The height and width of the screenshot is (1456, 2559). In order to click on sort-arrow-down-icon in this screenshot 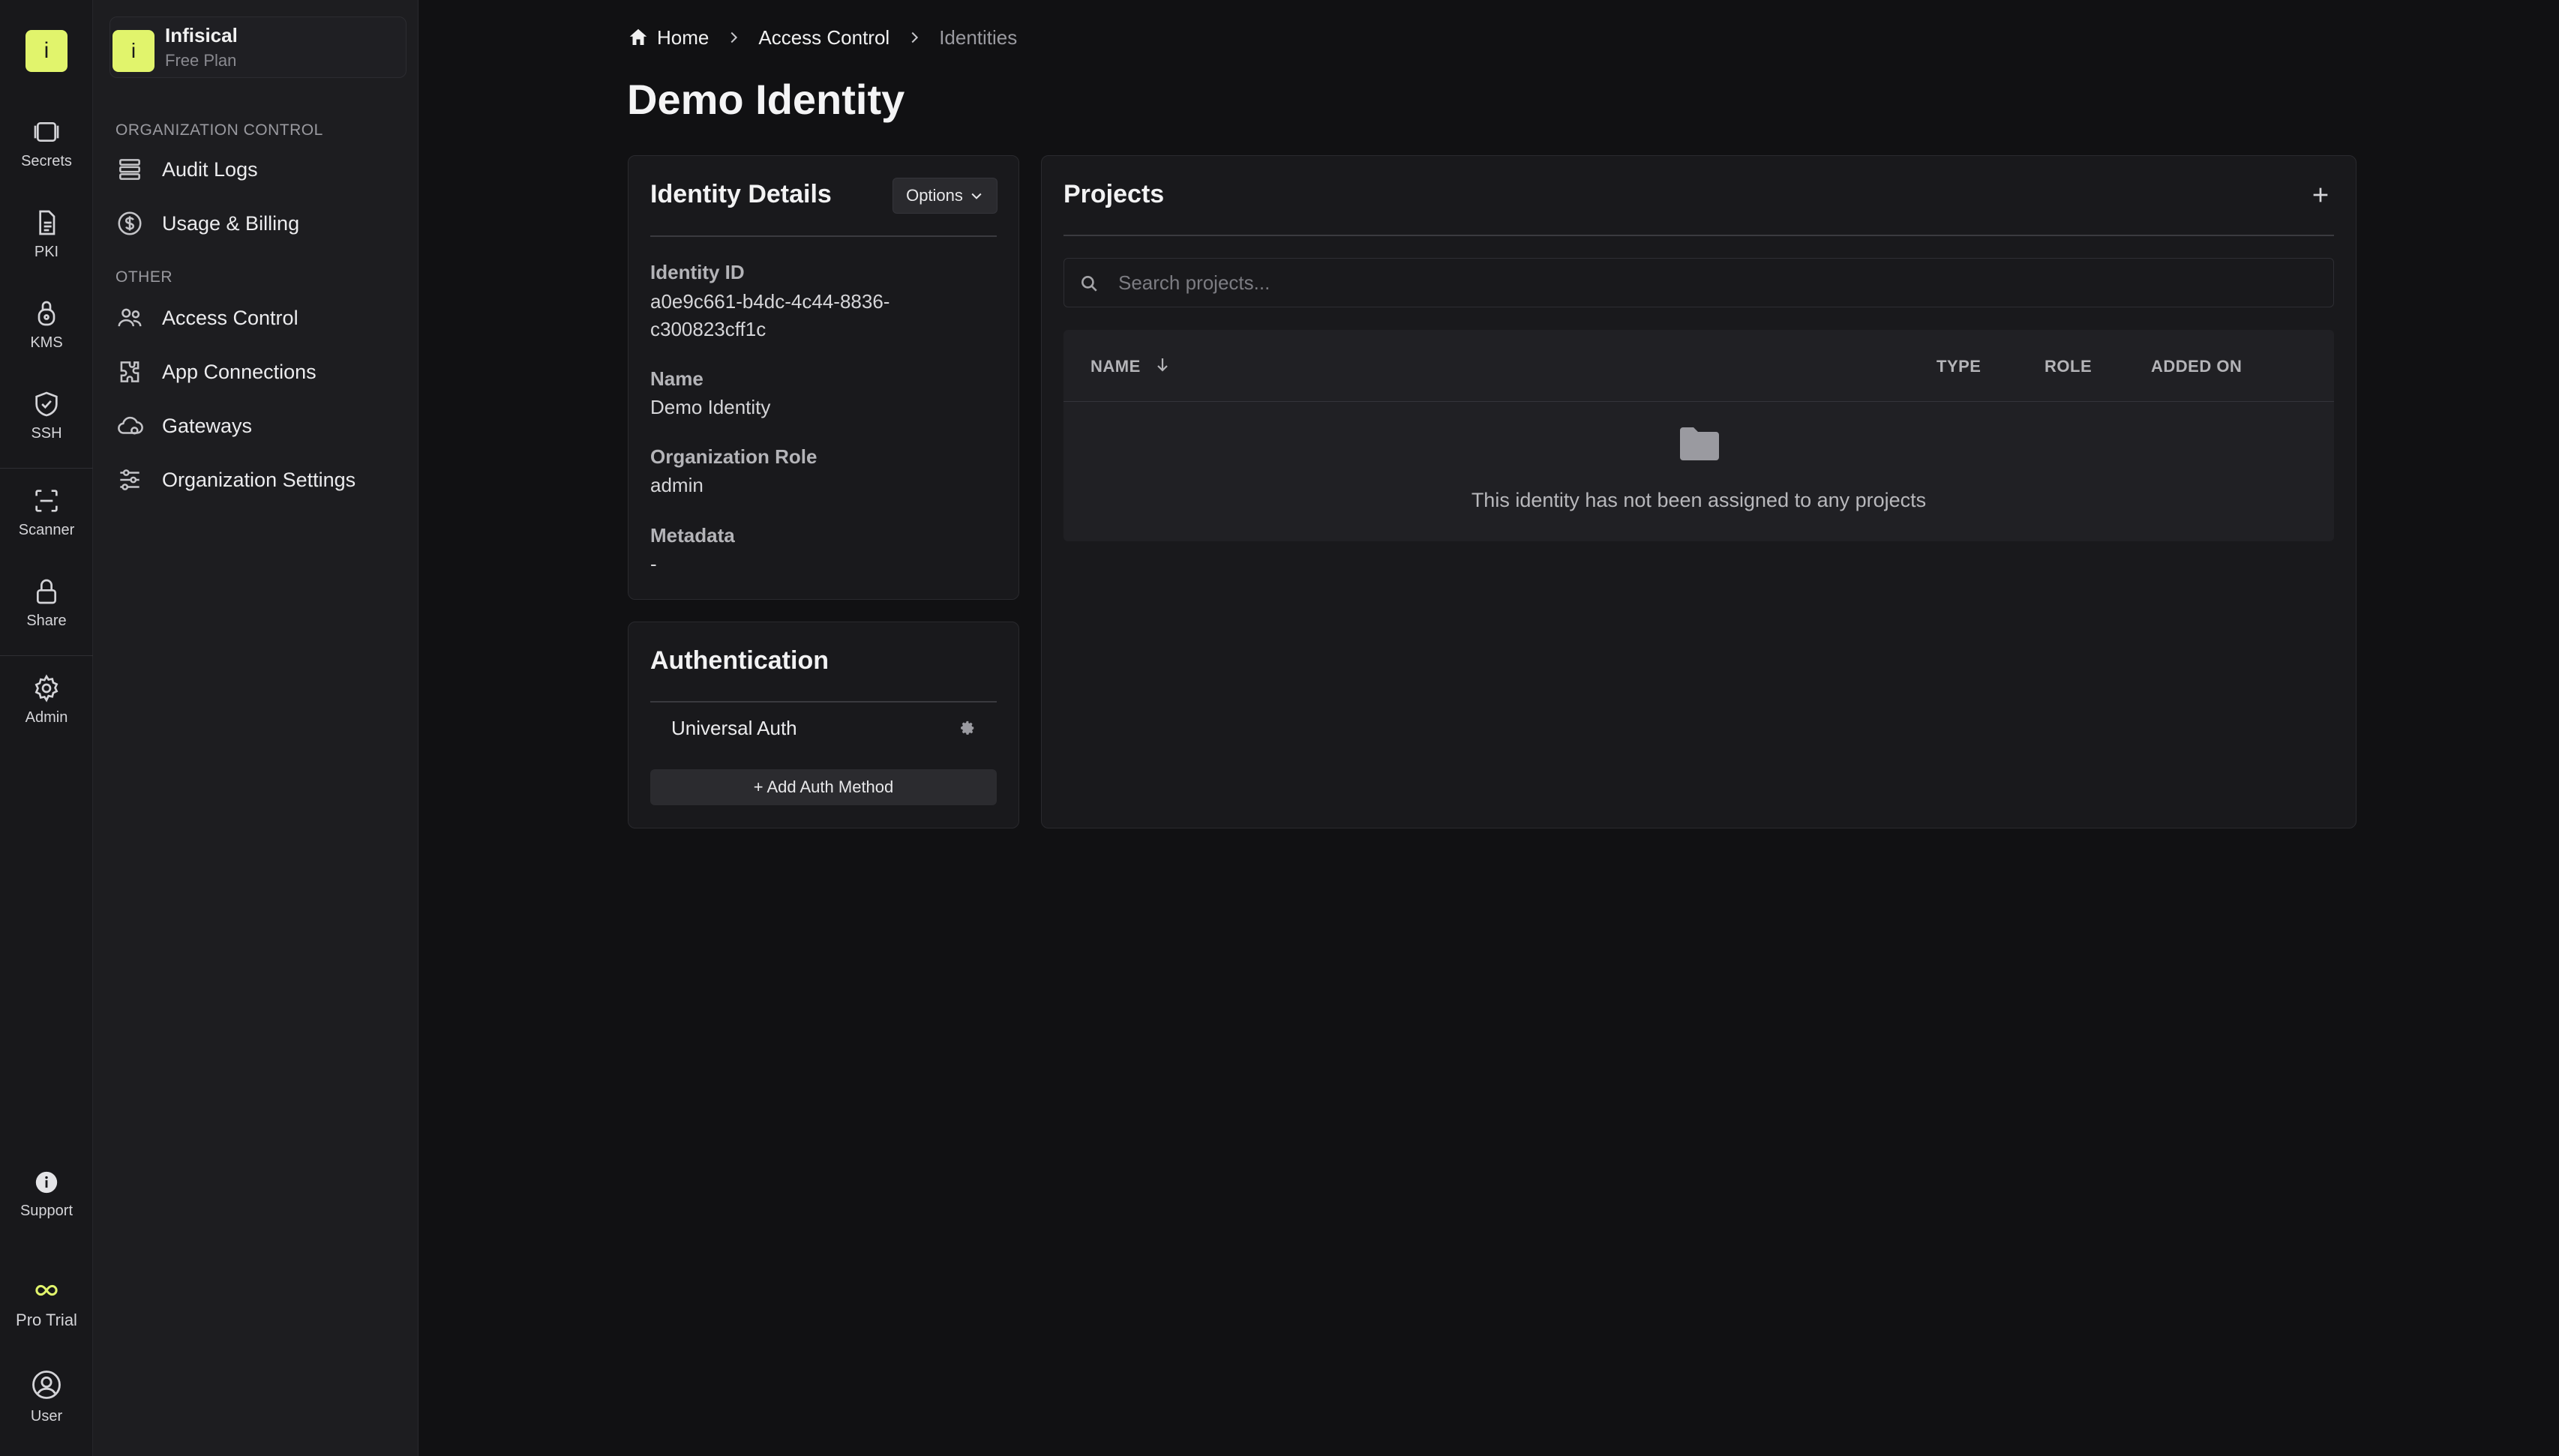, I will do `click(1163, 364)`.